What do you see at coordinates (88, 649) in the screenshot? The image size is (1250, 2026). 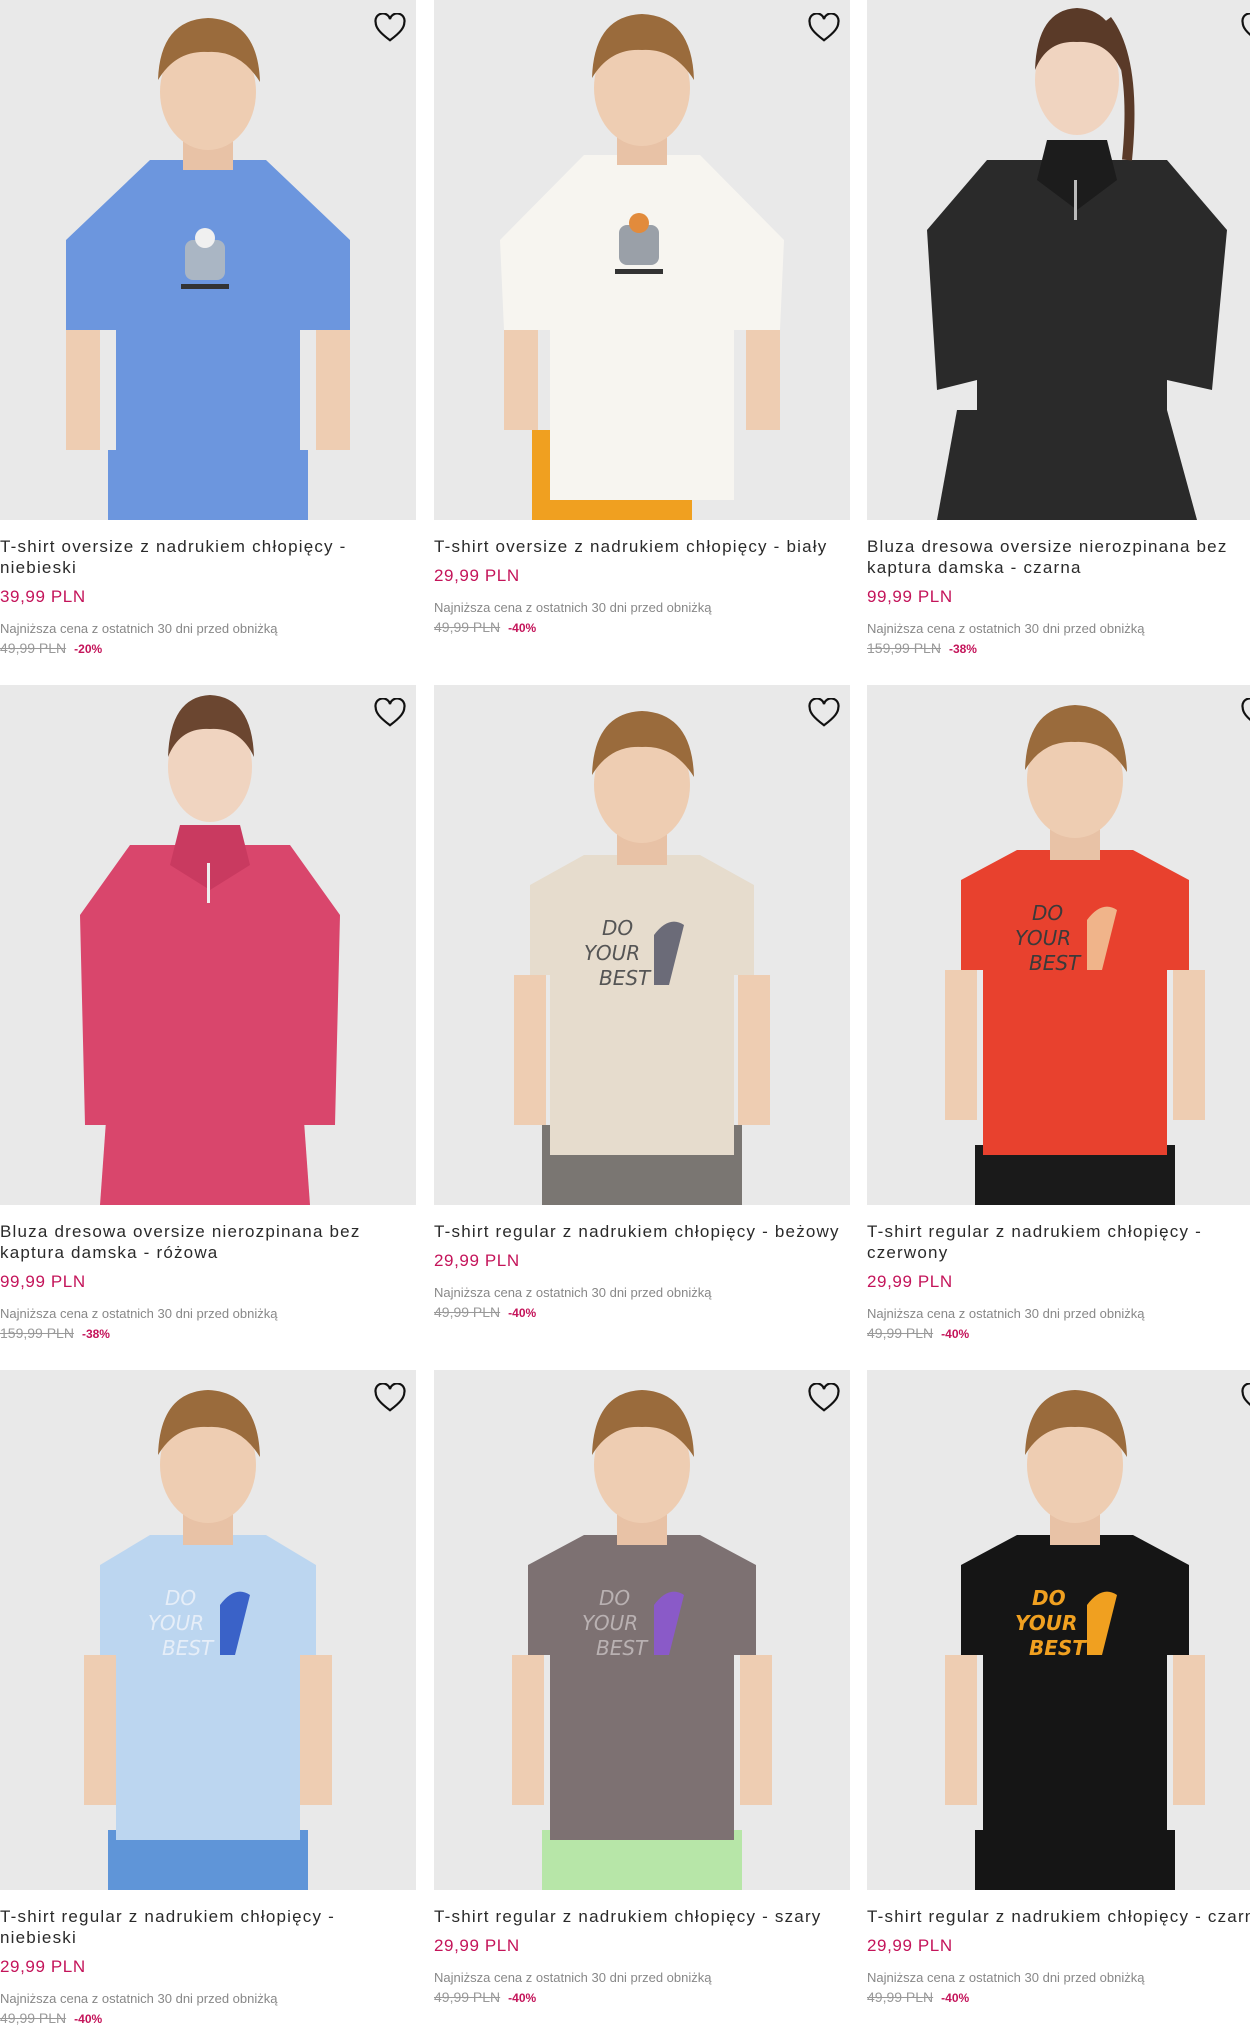 I see `discount-badge: -20%` at bounding box center [88, 649].